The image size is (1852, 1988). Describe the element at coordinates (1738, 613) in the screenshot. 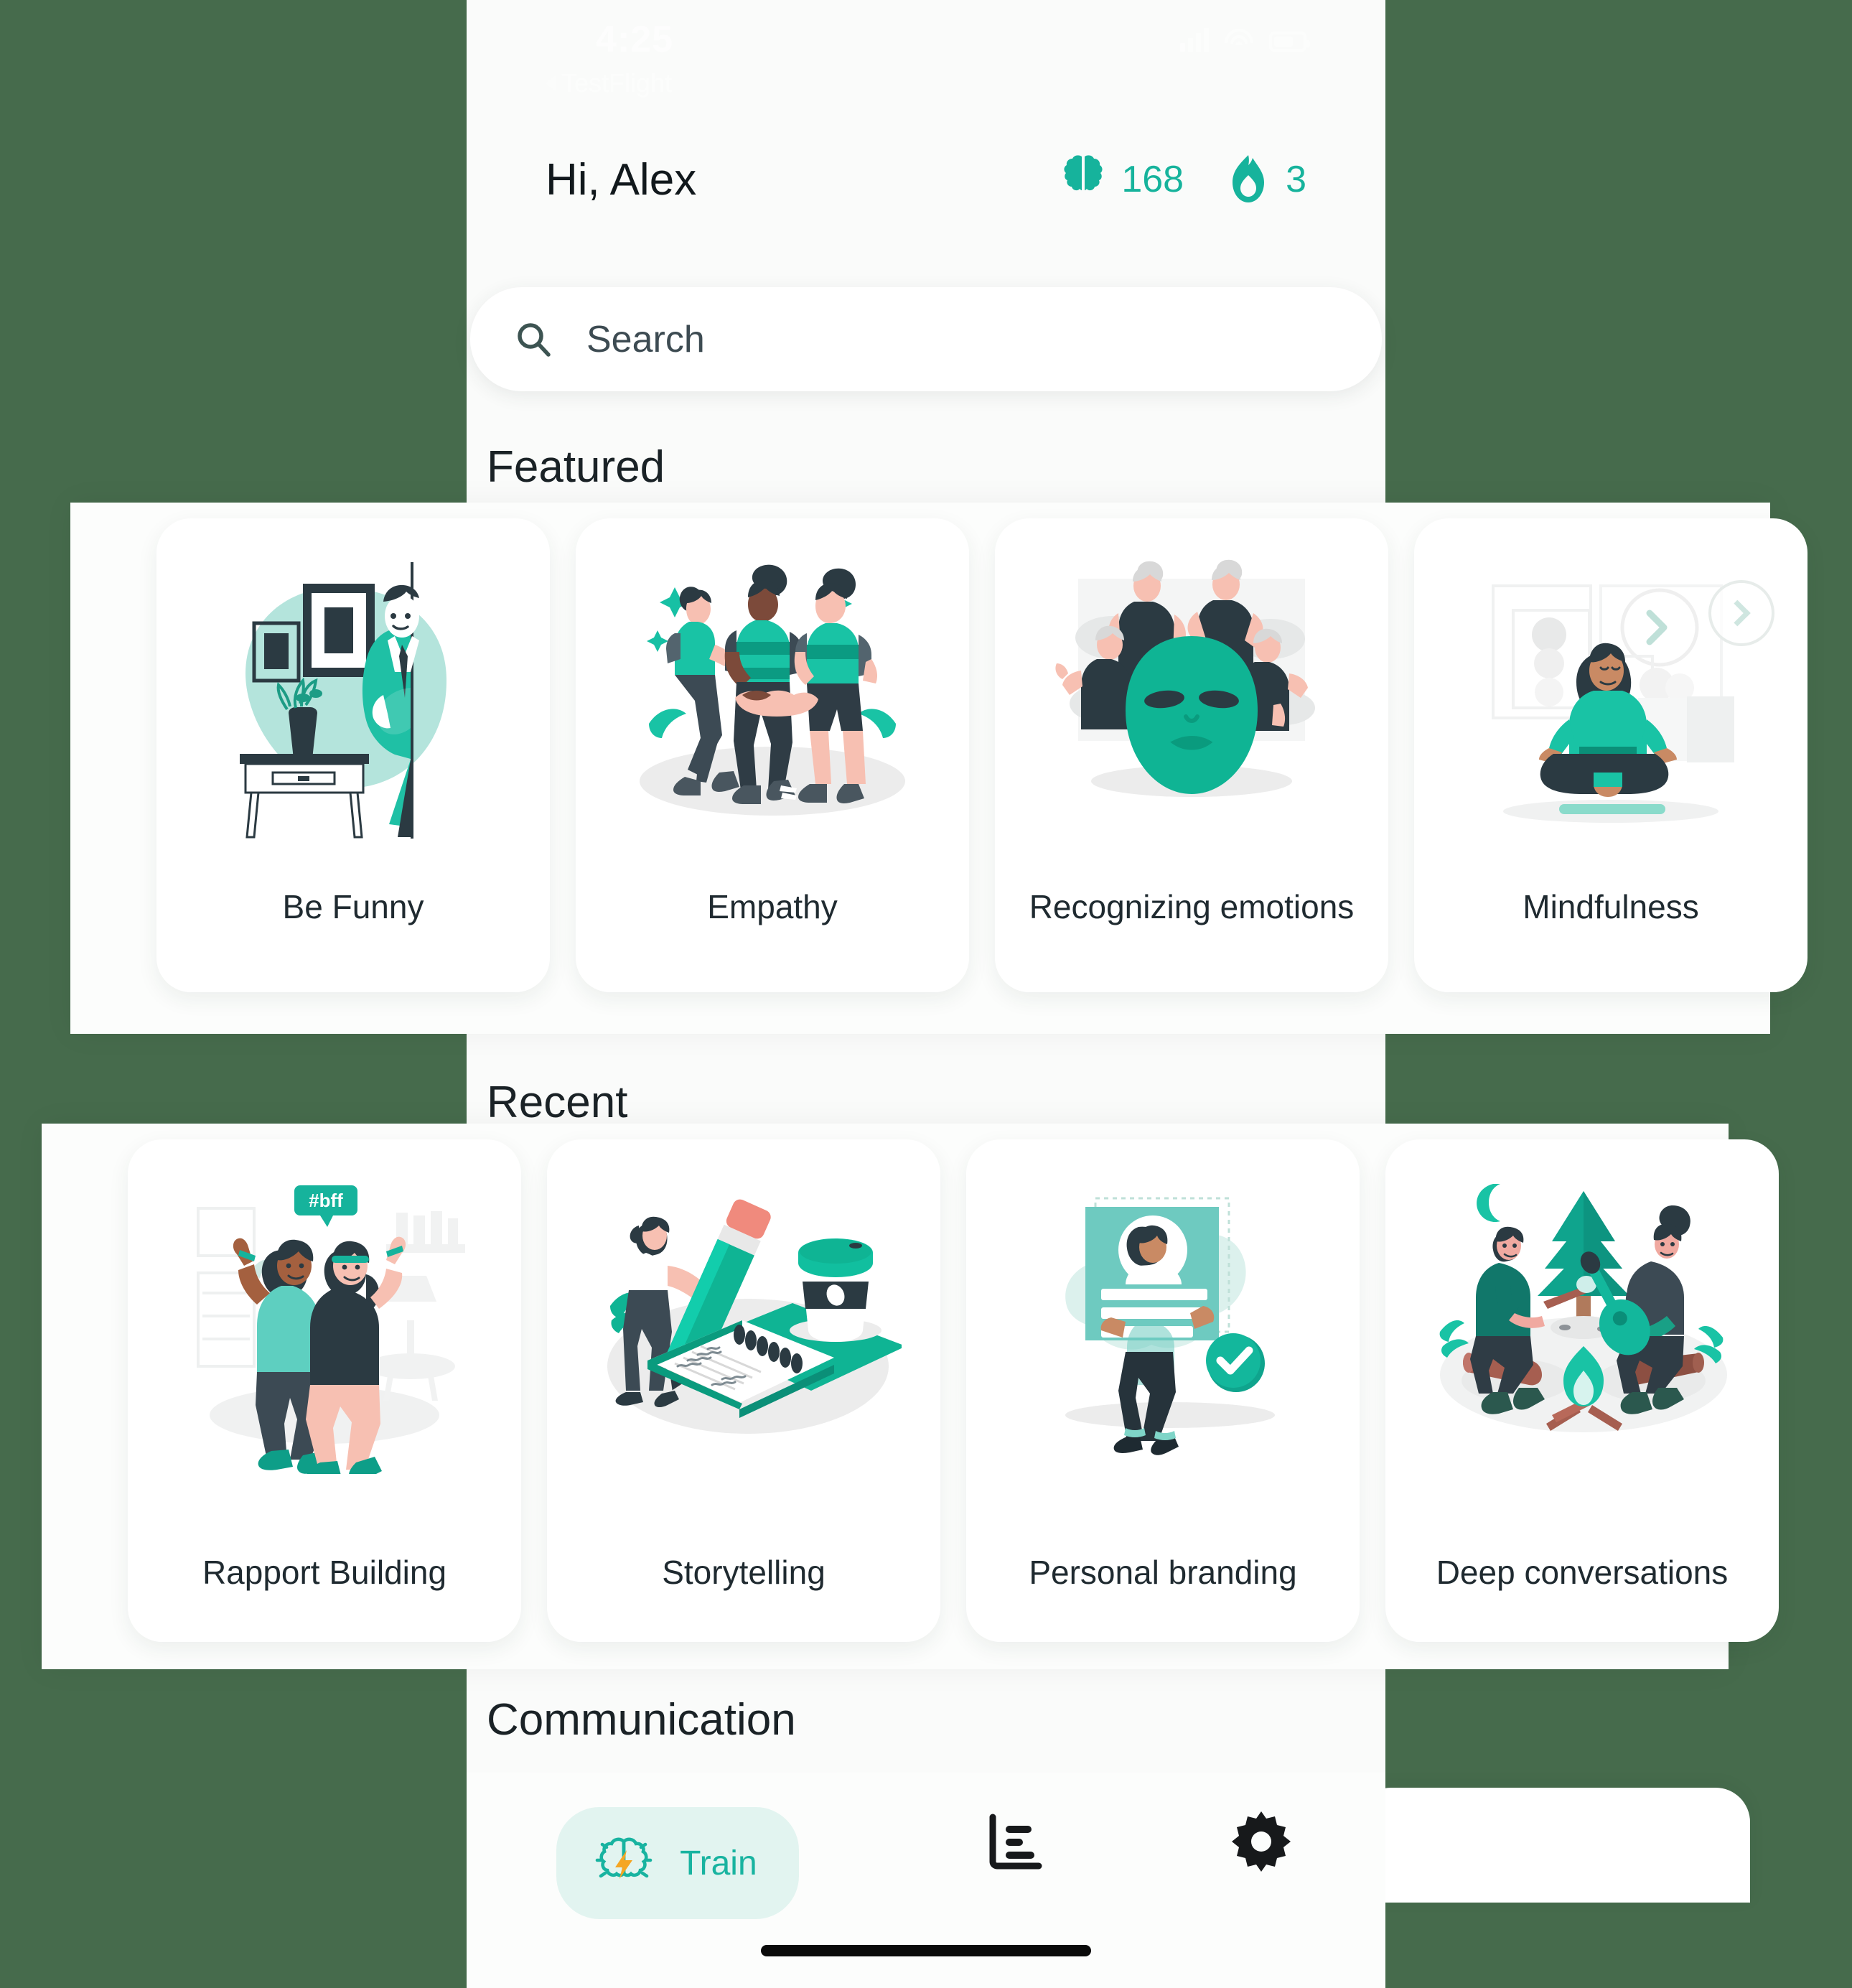

I see `chevron-right-icon` at that location.